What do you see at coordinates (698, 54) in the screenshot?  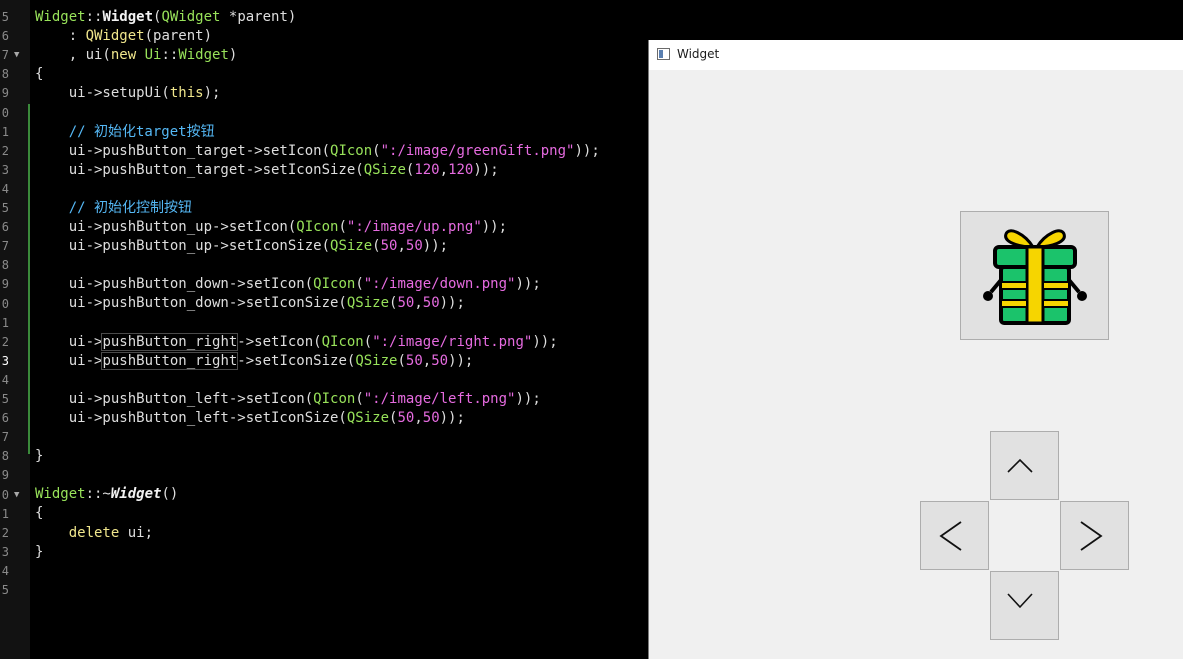 I see `window-title: Widget` at bounding box center [698, 54].